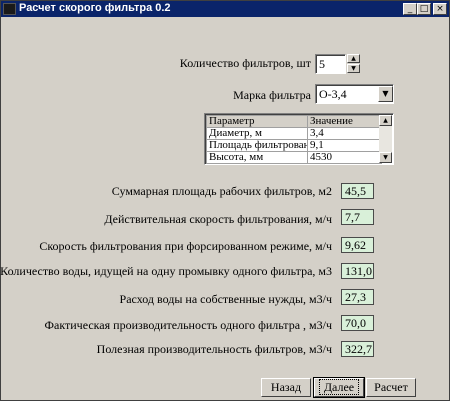 This screenshot has width=450, height=401. What do you see at coordinates (391, 387) in the screenshot?
I see `calc-button: Расчет` at bounding box center [391, 387].